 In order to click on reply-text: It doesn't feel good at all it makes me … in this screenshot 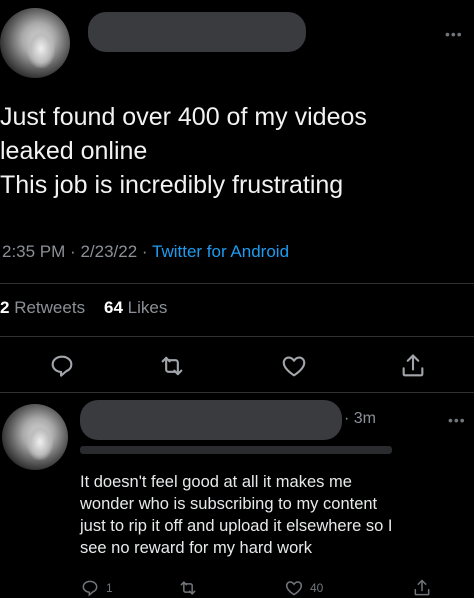, I will do `click(275, 515)`.